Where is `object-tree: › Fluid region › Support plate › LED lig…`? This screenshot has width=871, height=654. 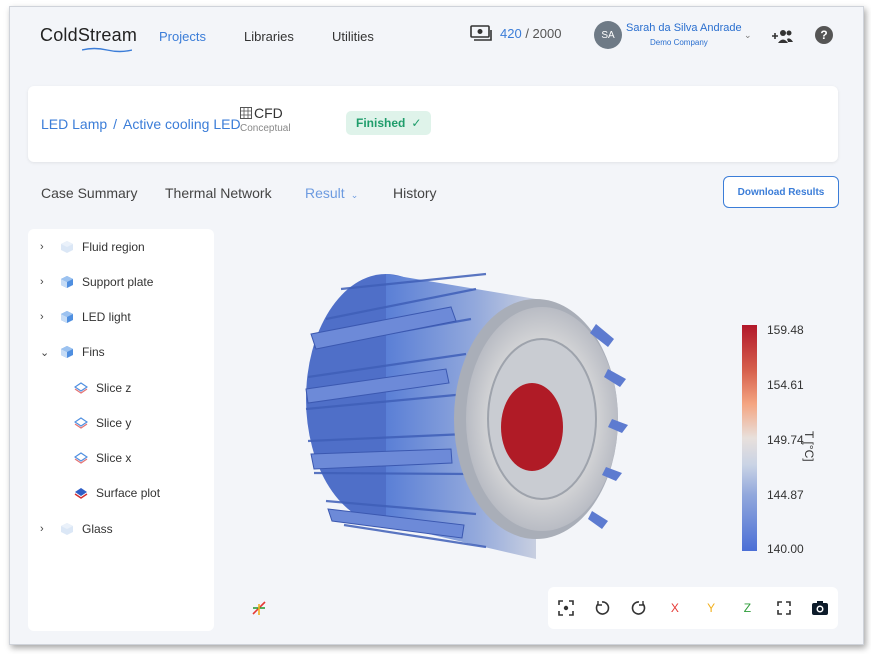
object-tree: › Fluid region › Support plate › LED lig… is located at coordinates (121, 430).